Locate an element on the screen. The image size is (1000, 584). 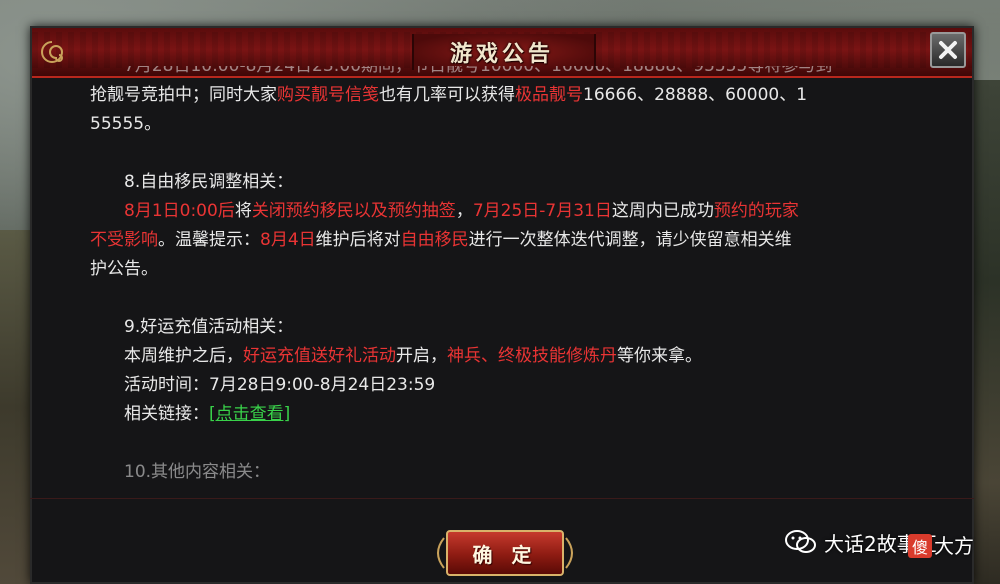
highlight-text: 预约的玩家 is located at coordinates (756, 211).